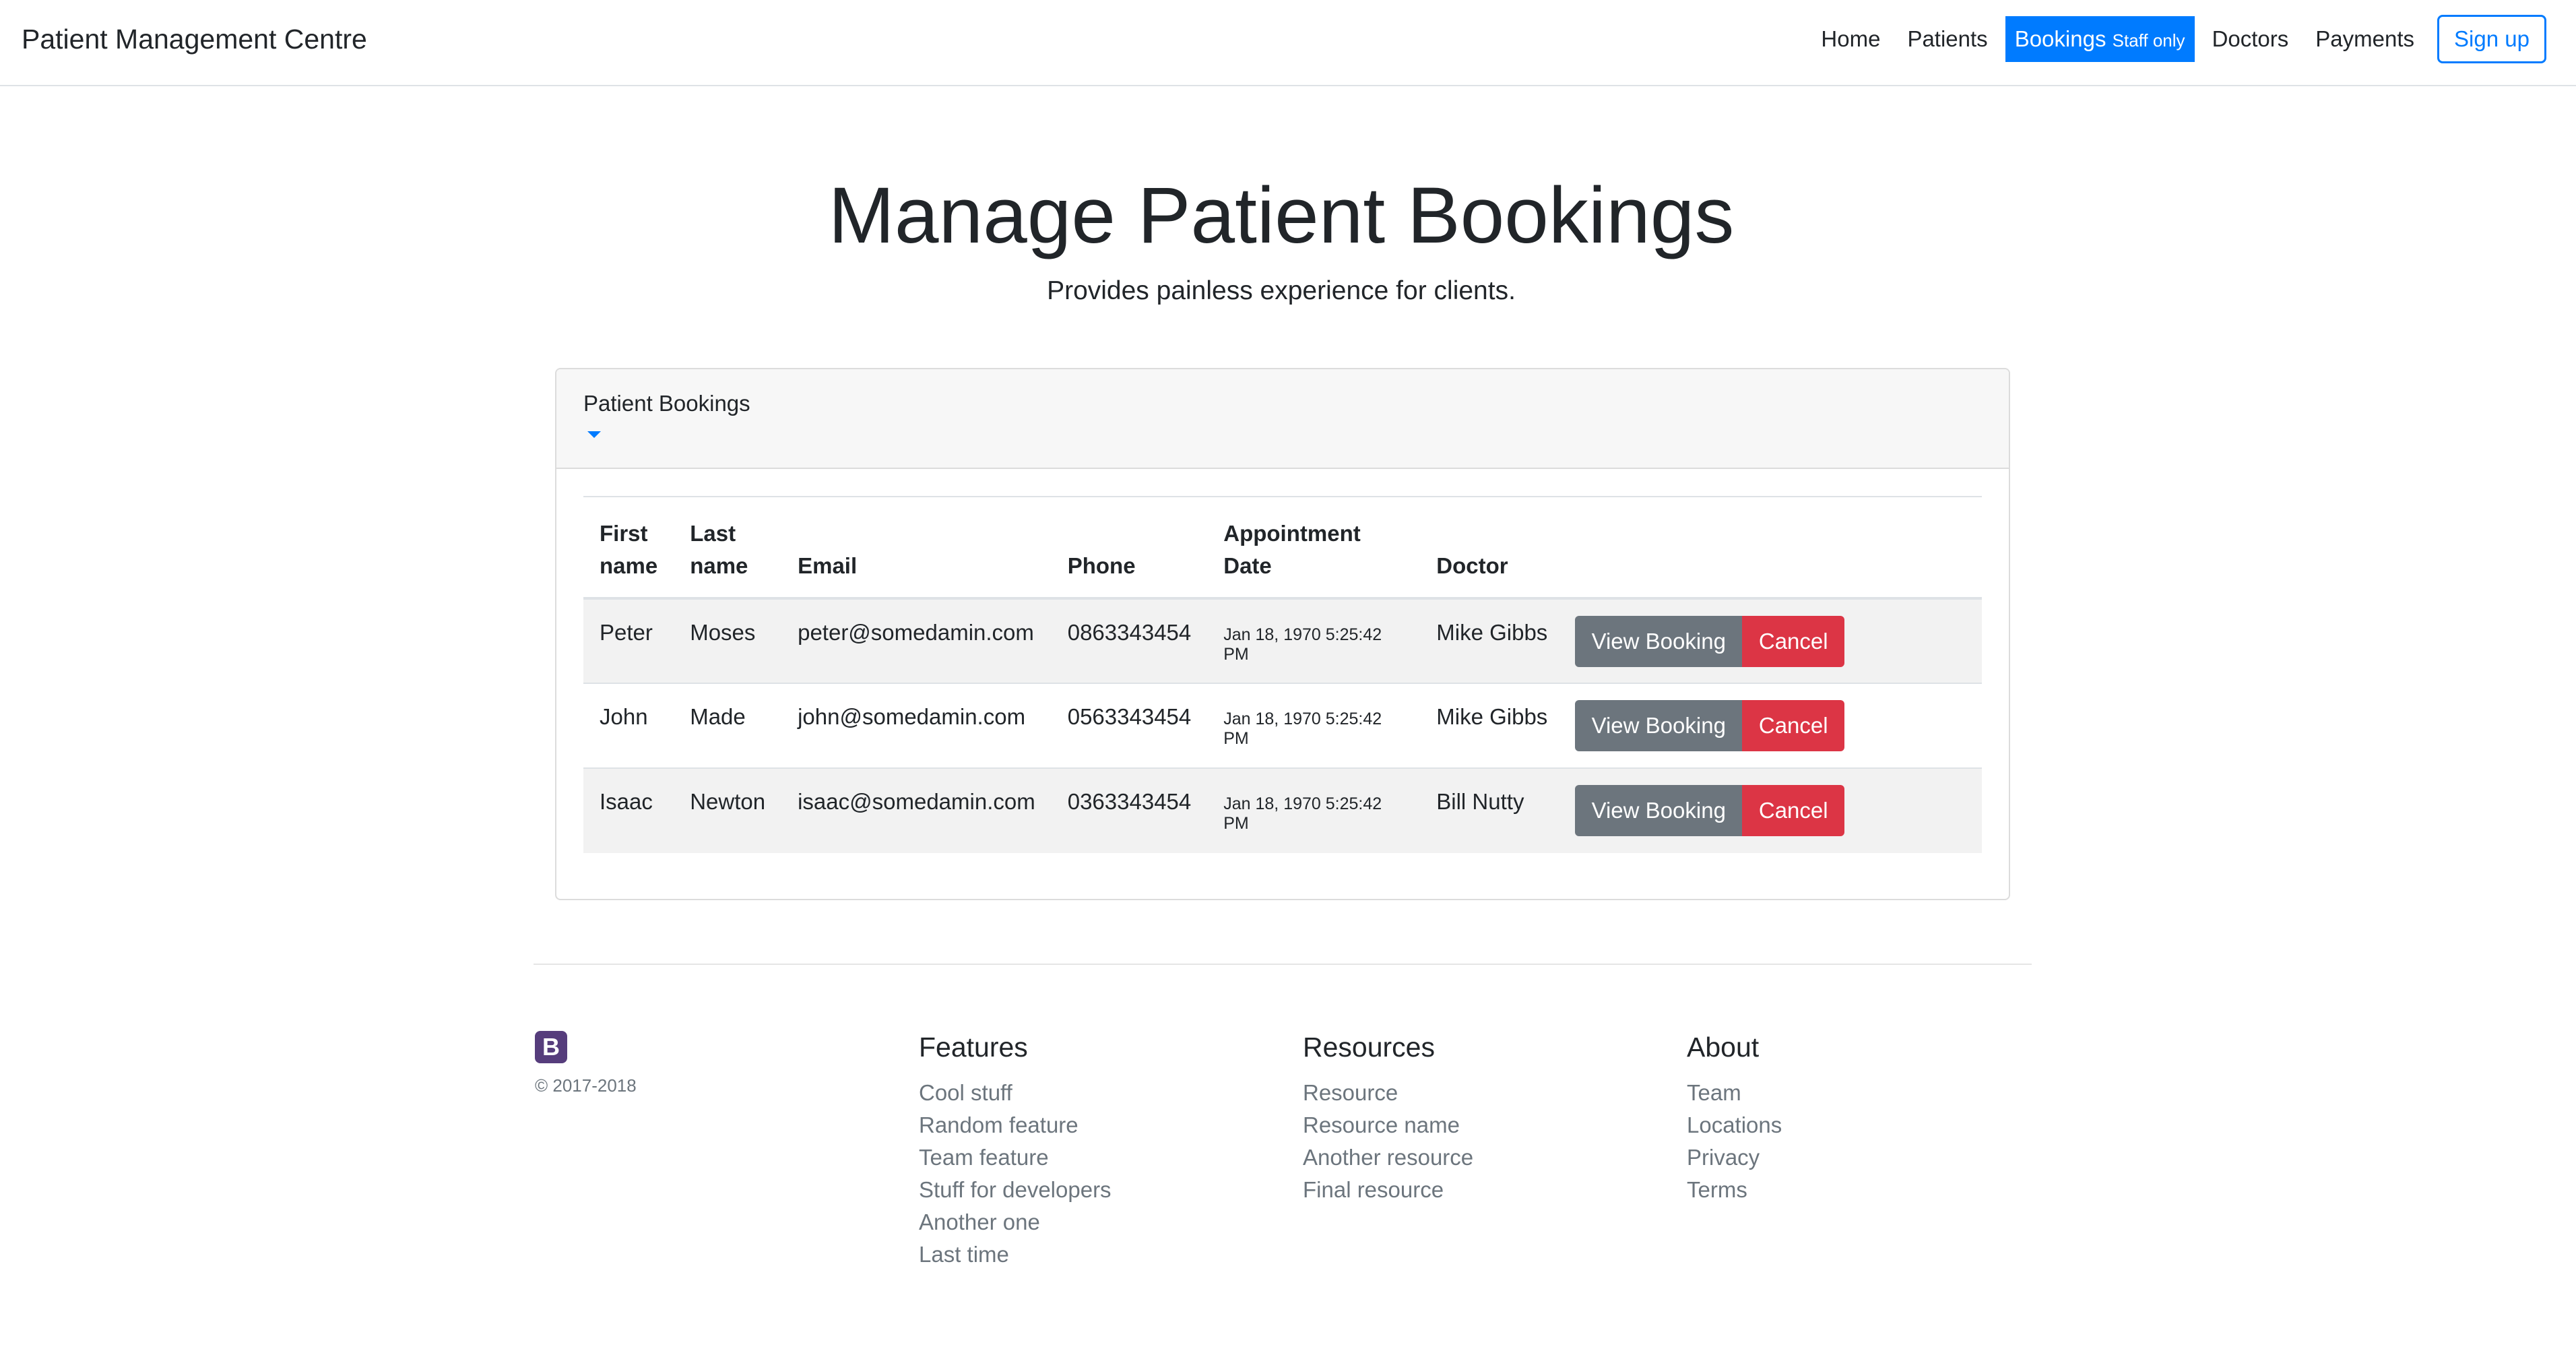  I want to click on nav-bookings: Bookings Staff only, so click(2100, 39).